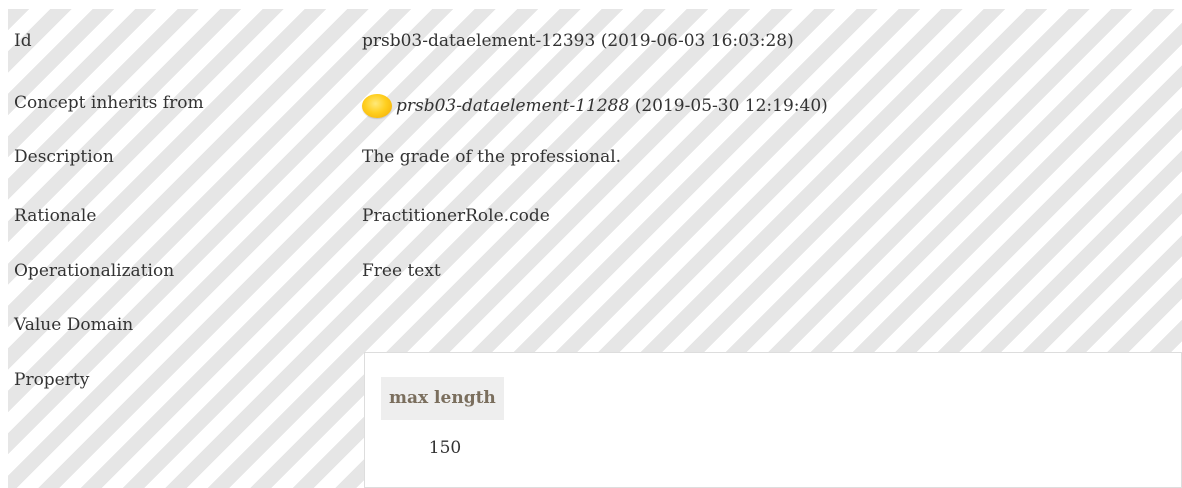 This screenshot has width=1182, height=488. Describe the element at coordinates (23, 41) in the screenshot. I see `id-label: Id` at that location.